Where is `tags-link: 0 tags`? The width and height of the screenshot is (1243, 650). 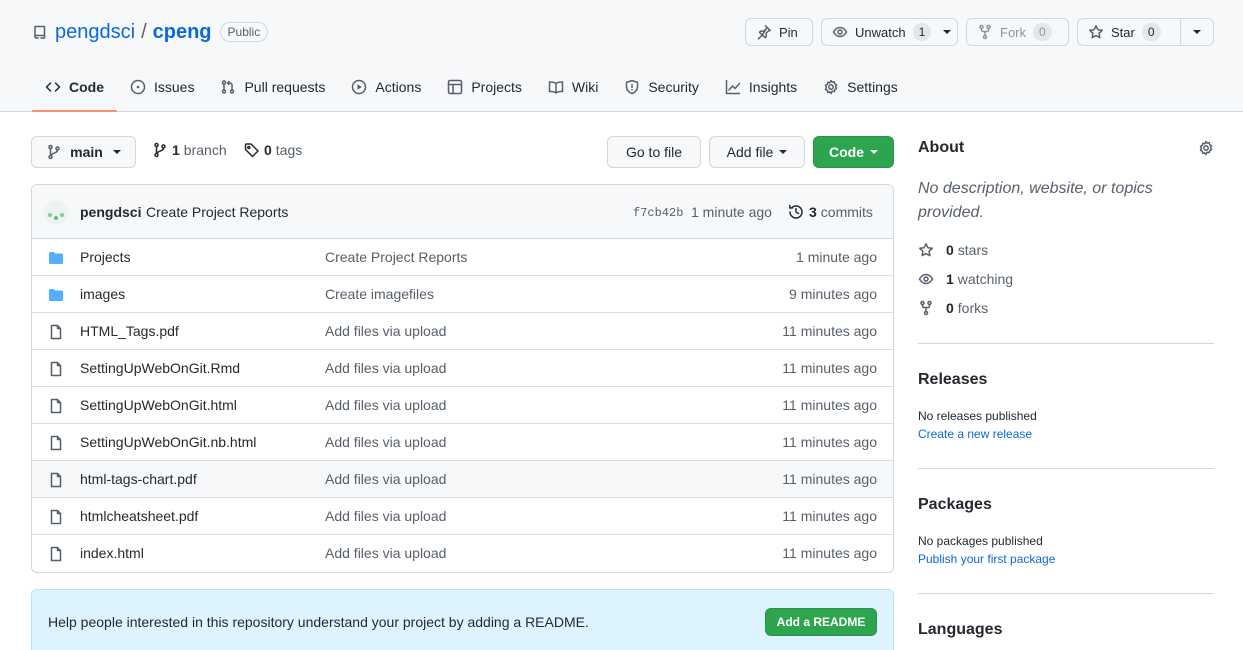 tags-link: 0 tags is located at coordinates (273, 150).